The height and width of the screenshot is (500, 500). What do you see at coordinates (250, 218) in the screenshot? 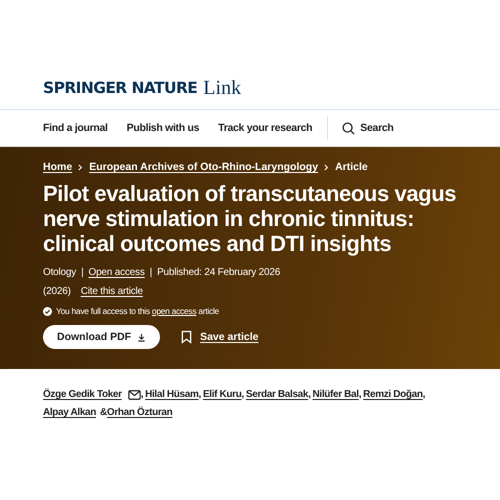
I see `article-title: Pilot evaluation of transcutaneous vagus nerve stimulation in chronic tinnitus: clinical outcomes and DTI insights` at bounding box center [250, 218].